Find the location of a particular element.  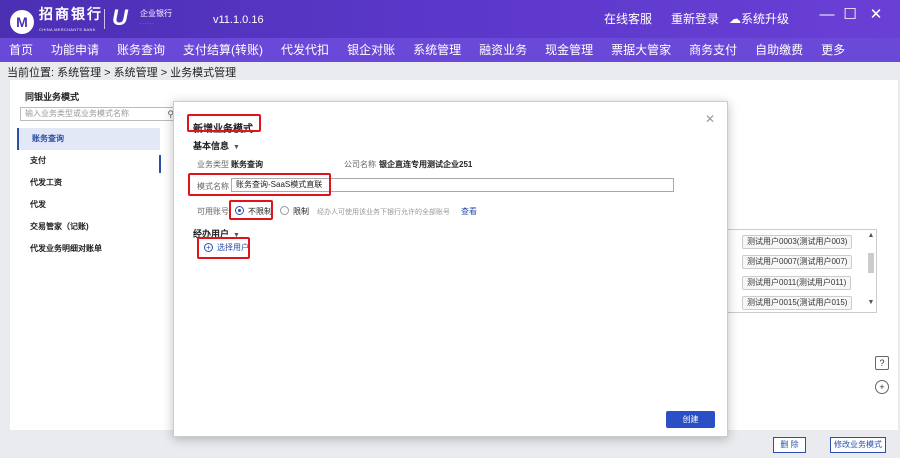

view-accounts-link: 查看 is located at coordinates (469, 211).